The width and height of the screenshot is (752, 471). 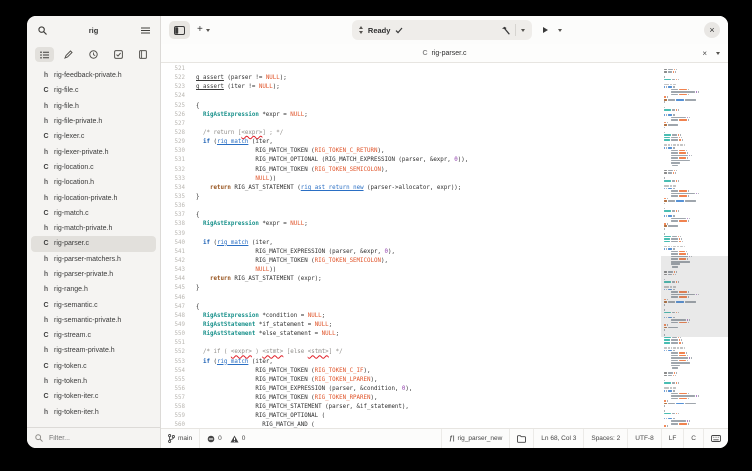 What do you see at coordinates (93, 396) in the screenshot?
I see `file-item: Crig-token-iter.c` at bounding box center [93, 396].